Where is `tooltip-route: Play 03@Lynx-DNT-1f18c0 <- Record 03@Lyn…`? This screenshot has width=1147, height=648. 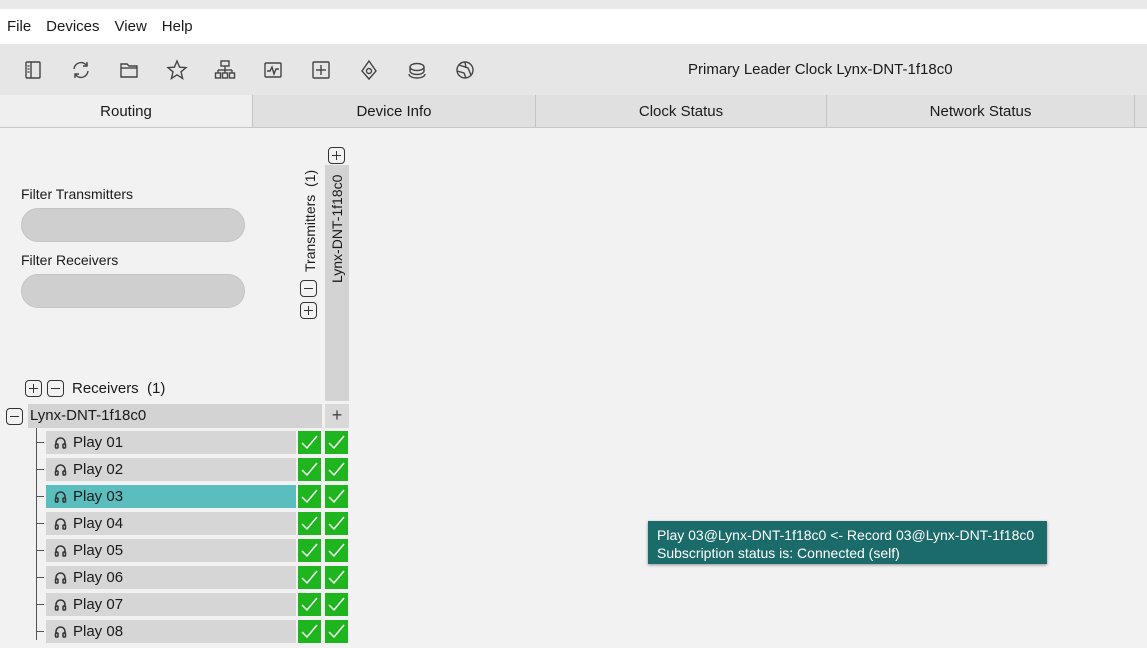 tooltip-route: Play 03@Lynx-DNT-1f18c0 <- Record 03@Lyn… is located at coordinates (846, 535).